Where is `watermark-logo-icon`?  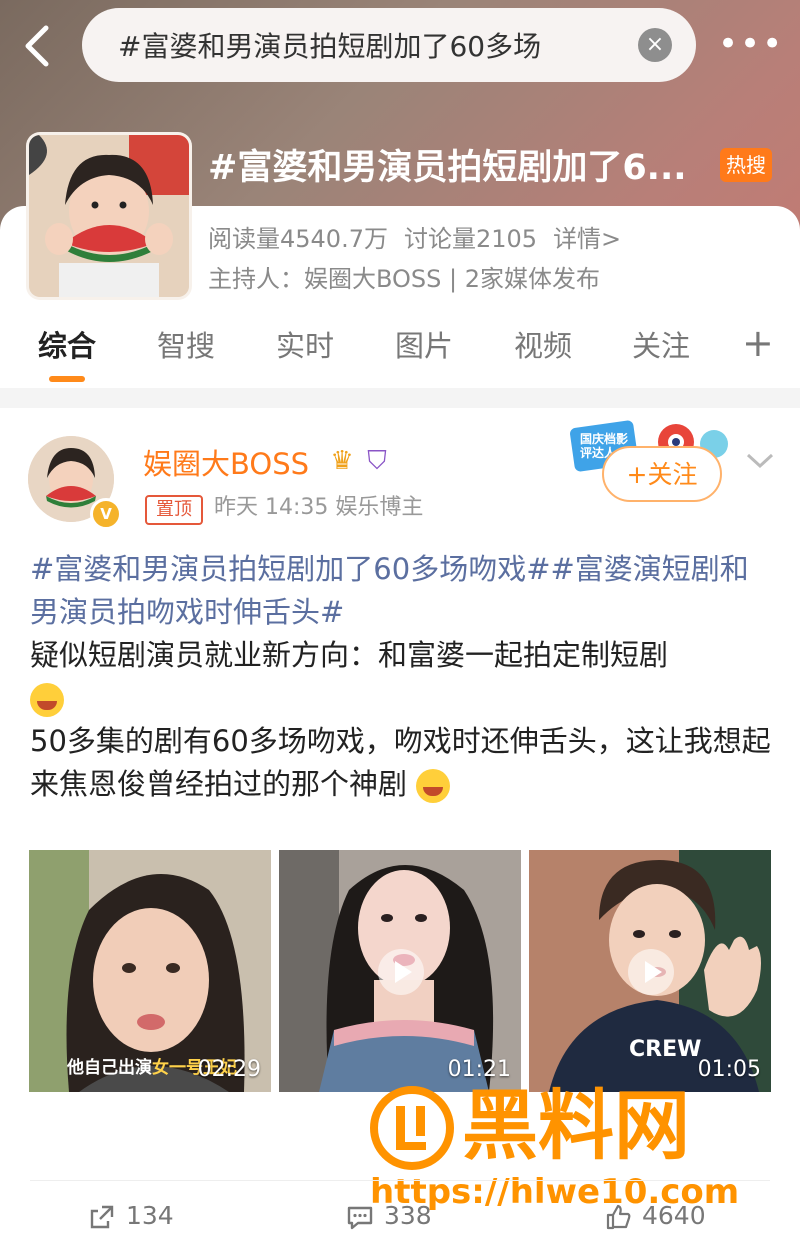
watermark-logo-icon is located at coordinates (412, 1128).